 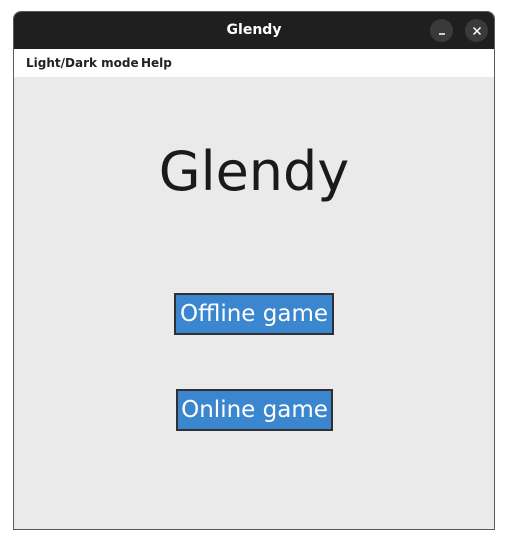 I want to click on close-button, so click(x=476, y=30).